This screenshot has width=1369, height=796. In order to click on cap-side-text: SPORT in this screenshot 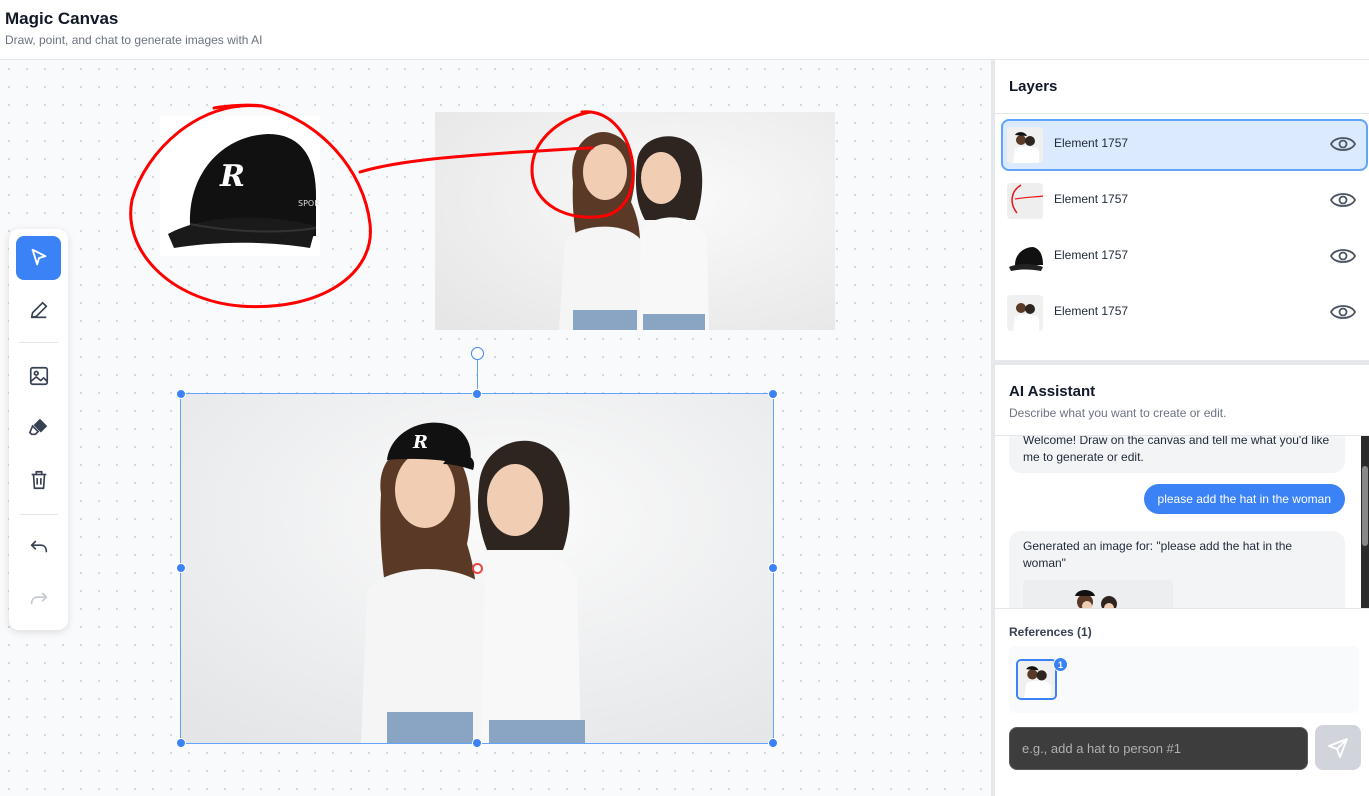, I will do `click(309, 203)`.